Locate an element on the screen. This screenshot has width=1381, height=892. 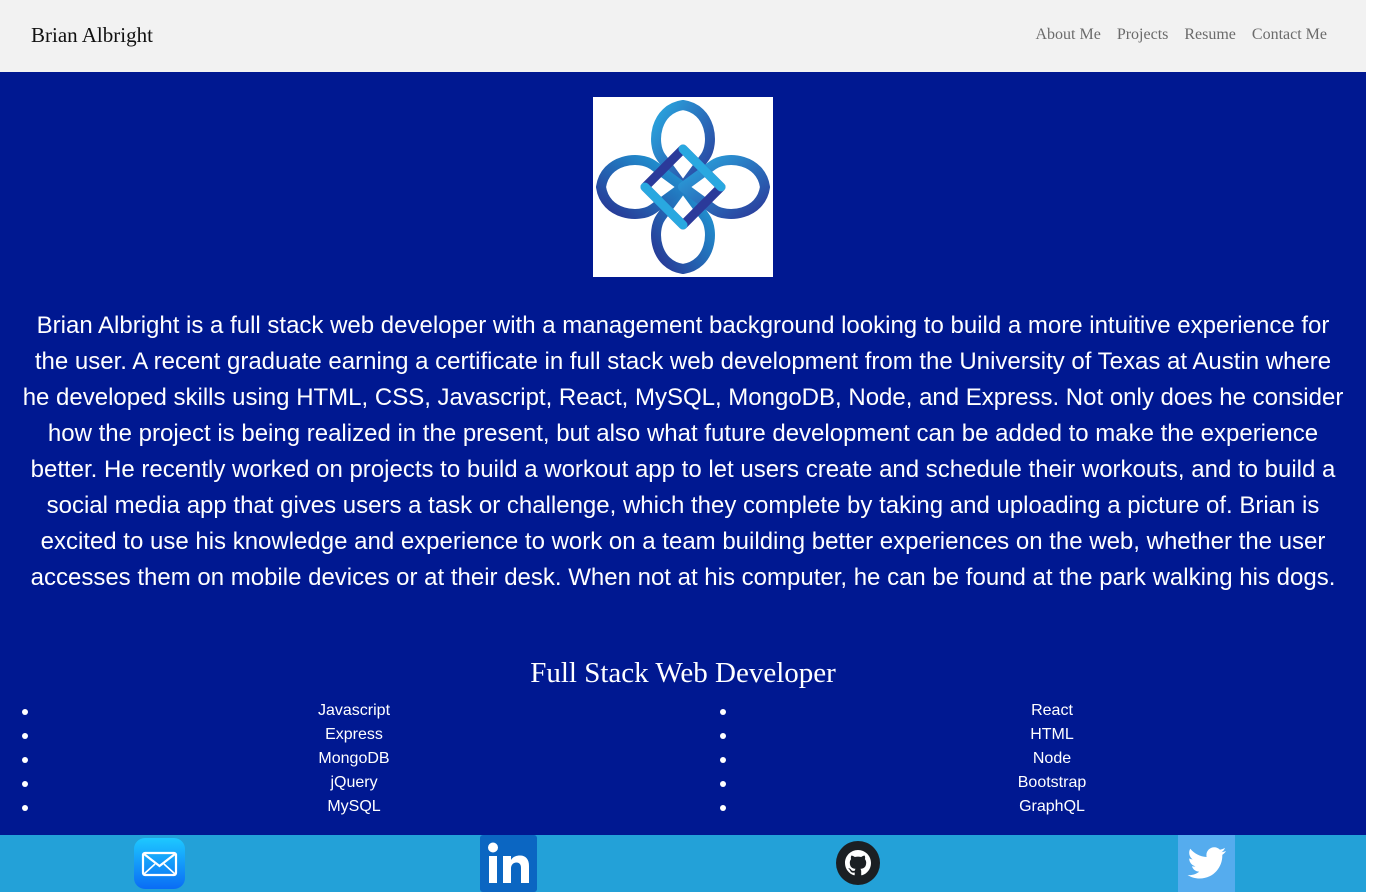
github-icon is located at coordinates (858, 863).